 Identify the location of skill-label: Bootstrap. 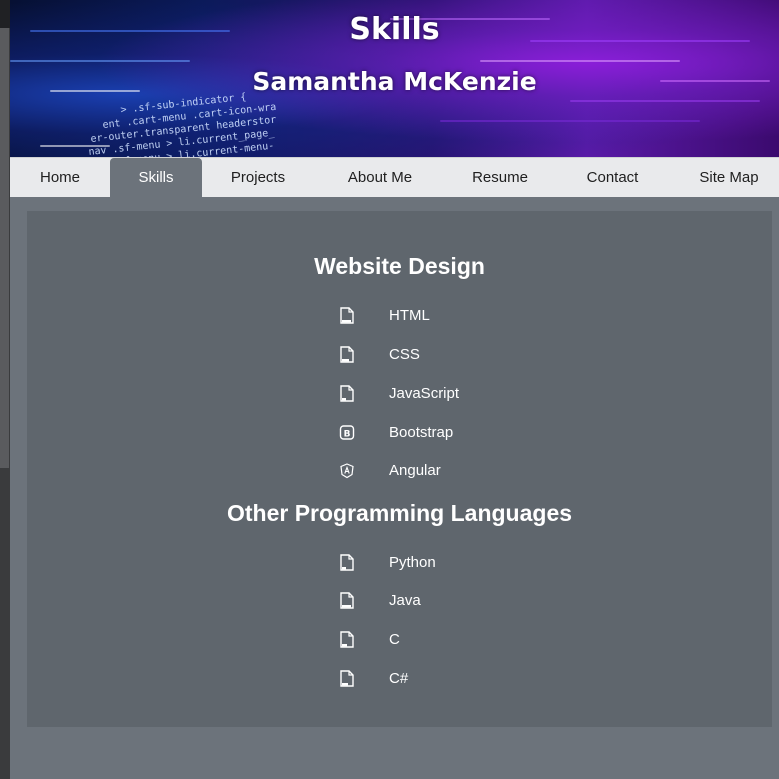
(421, 432).